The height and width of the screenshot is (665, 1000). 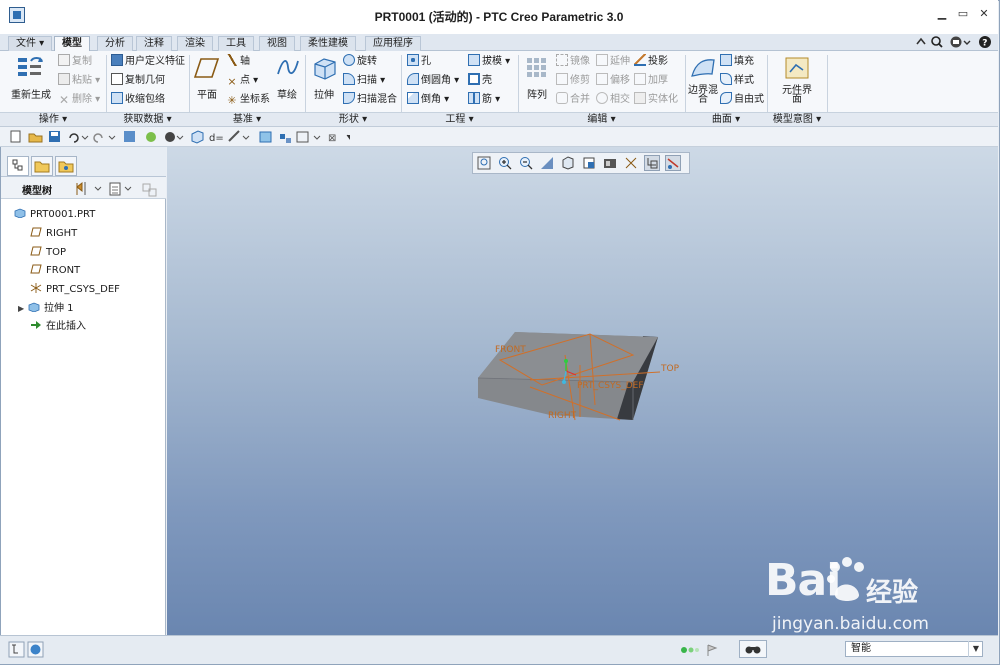 What do you see at coordinates (170, 137) in the screenshot?
I see `display-style-icon` at bounding box center [170, 137].